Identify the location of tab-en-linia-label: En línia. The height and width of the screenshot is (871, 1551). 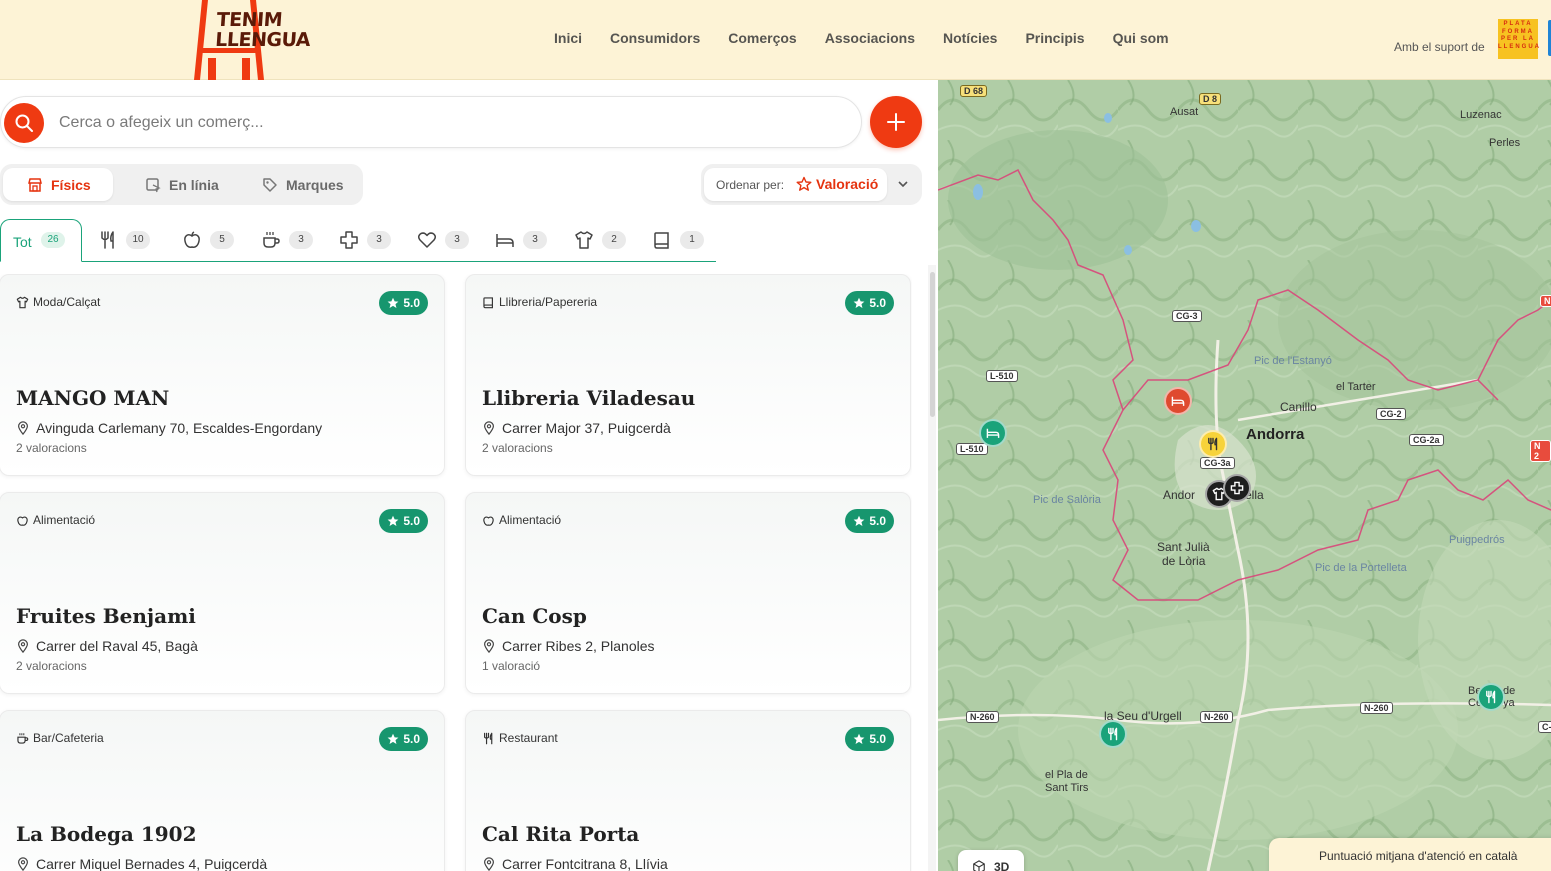
(194, 184).